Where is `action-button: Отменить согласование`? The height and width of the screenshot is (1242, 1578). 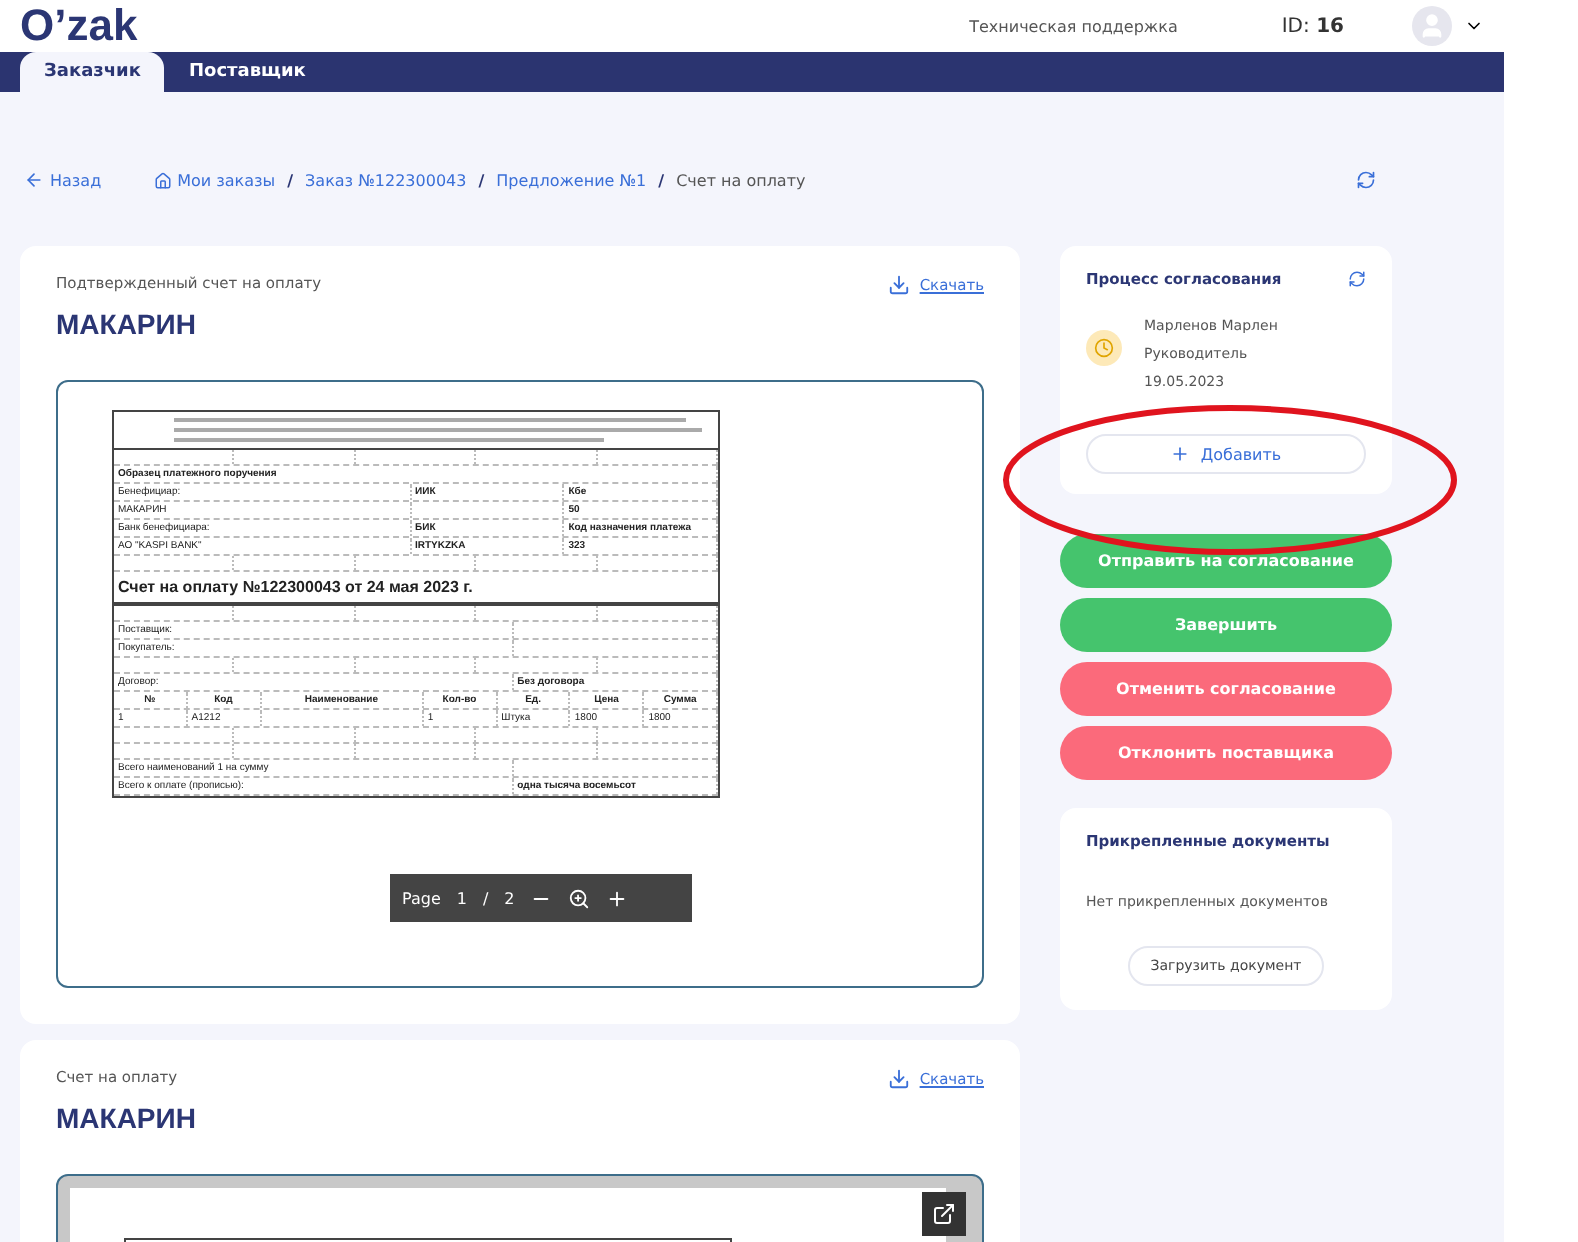 action-button: Отменить согласование is located at coordinates (1226, 689).